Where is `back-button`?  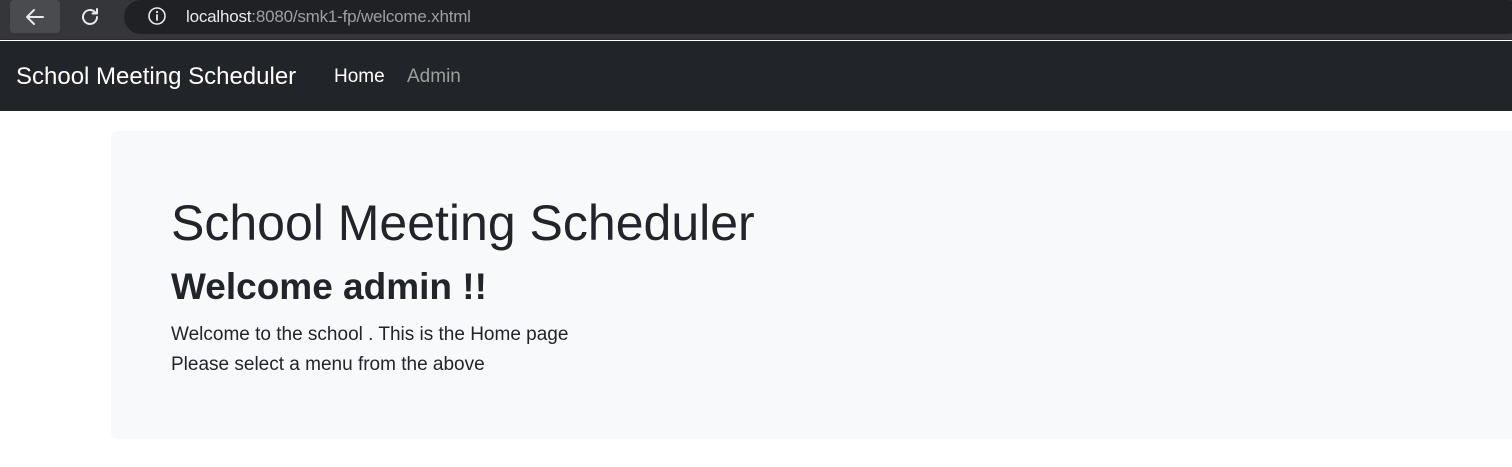 back-button is located at coordinates (35, 16).